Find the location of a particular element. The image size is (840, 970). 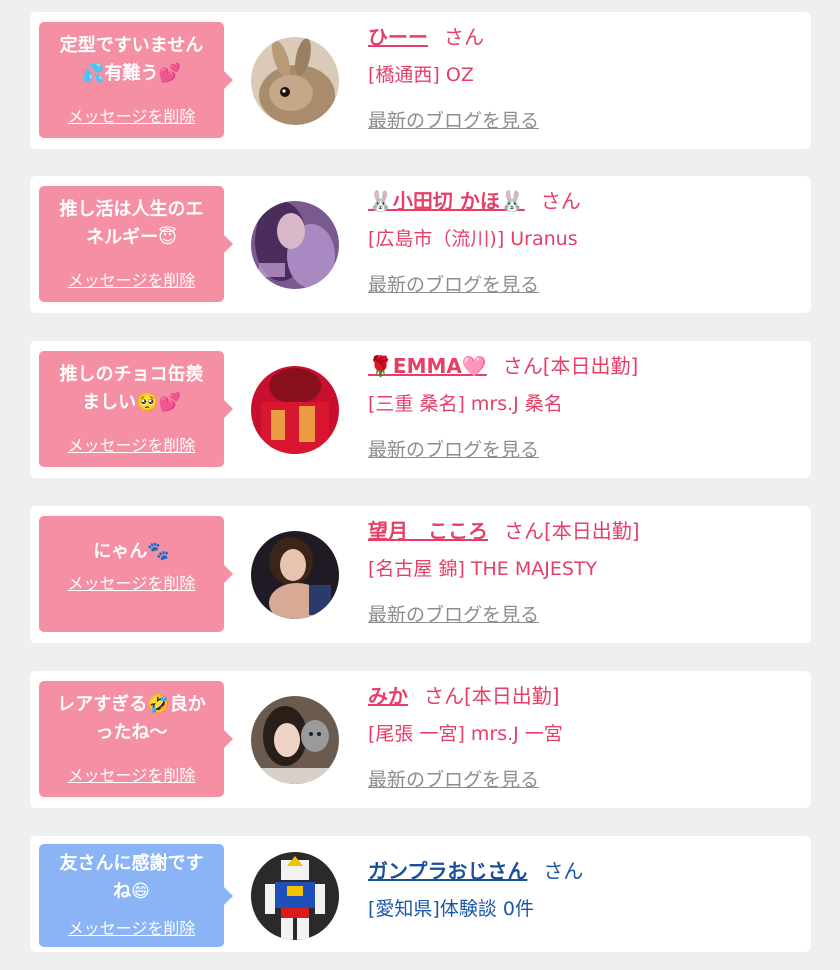

message-bubble: 友さんに感謝です ね😄 メッセージを削除 is located at coordinates (136, 895).